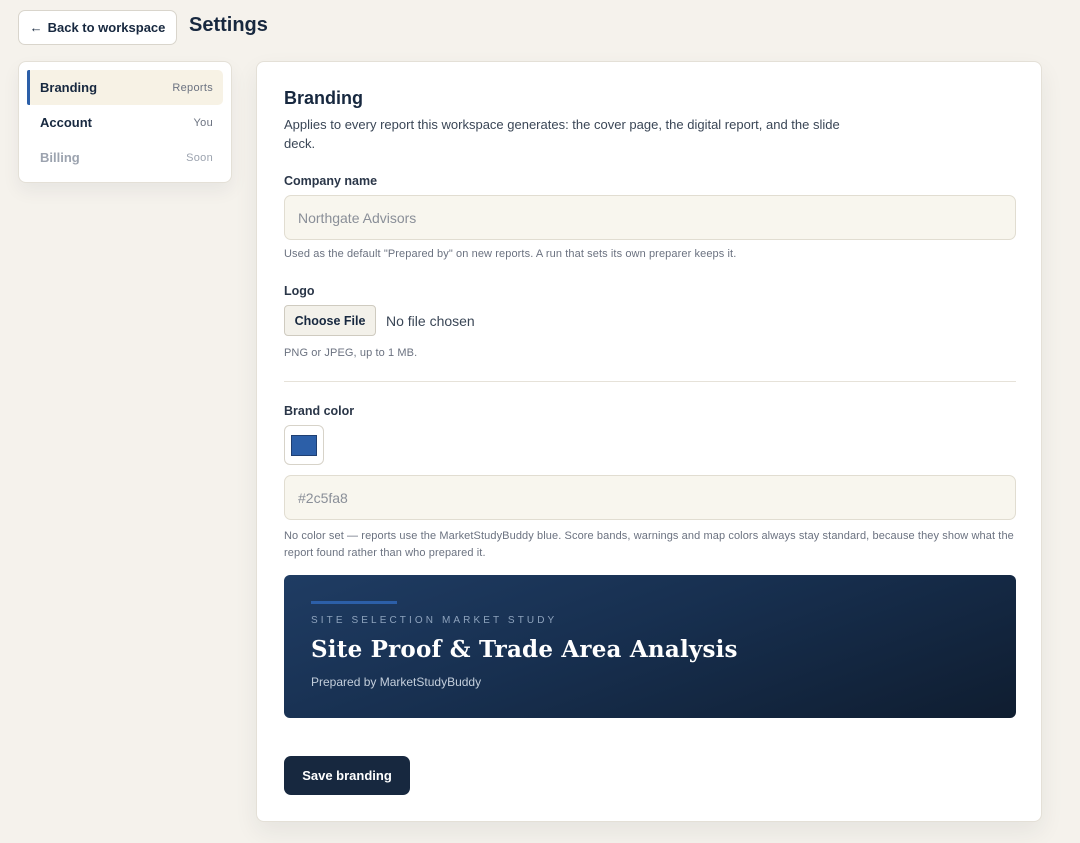 The height and width of the screenshot is (843, 1080). I want to click on page-title: Settings, so click(228, 25).